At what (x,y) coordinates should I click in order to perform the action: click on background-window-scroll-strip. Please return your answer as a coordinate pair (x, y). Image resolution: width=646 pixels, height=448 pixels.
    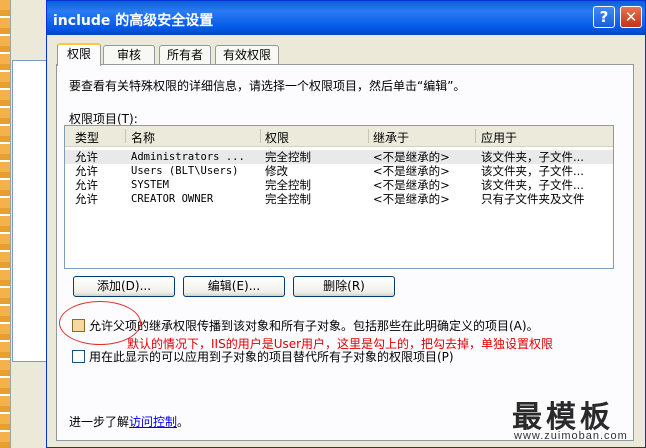
    Looking at the image, I should click on (5, 224).